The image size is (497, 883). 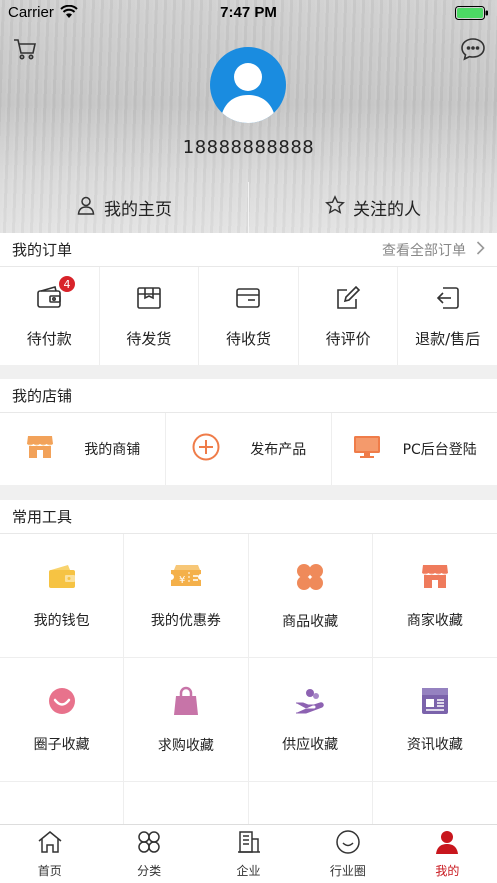 I want to click on orders-section: 我的订单 查看全部订单 4 待付款 待发货 待收货 待评价 退款/售后, so click(x=248, y=299).